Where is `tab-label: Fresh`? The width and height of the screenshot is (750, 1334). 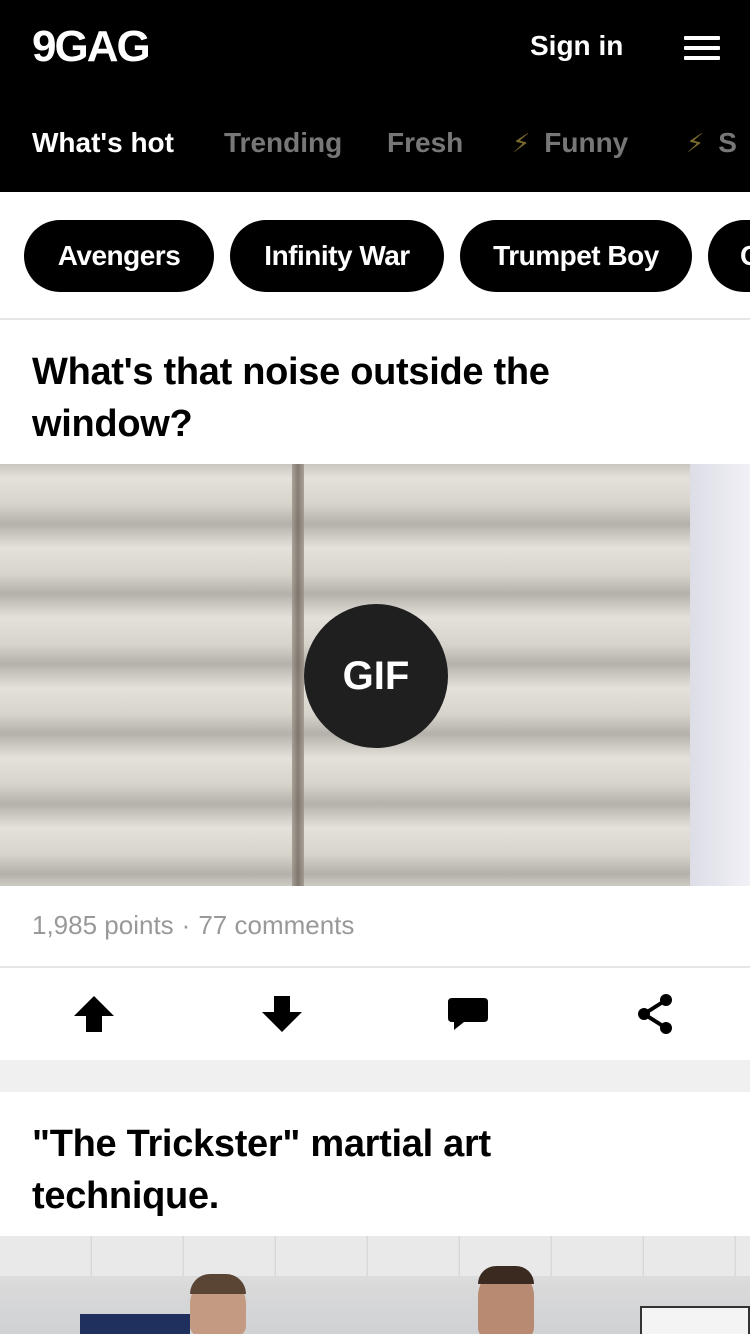
tab-label: Fresh is located at coordinates (425, 142).